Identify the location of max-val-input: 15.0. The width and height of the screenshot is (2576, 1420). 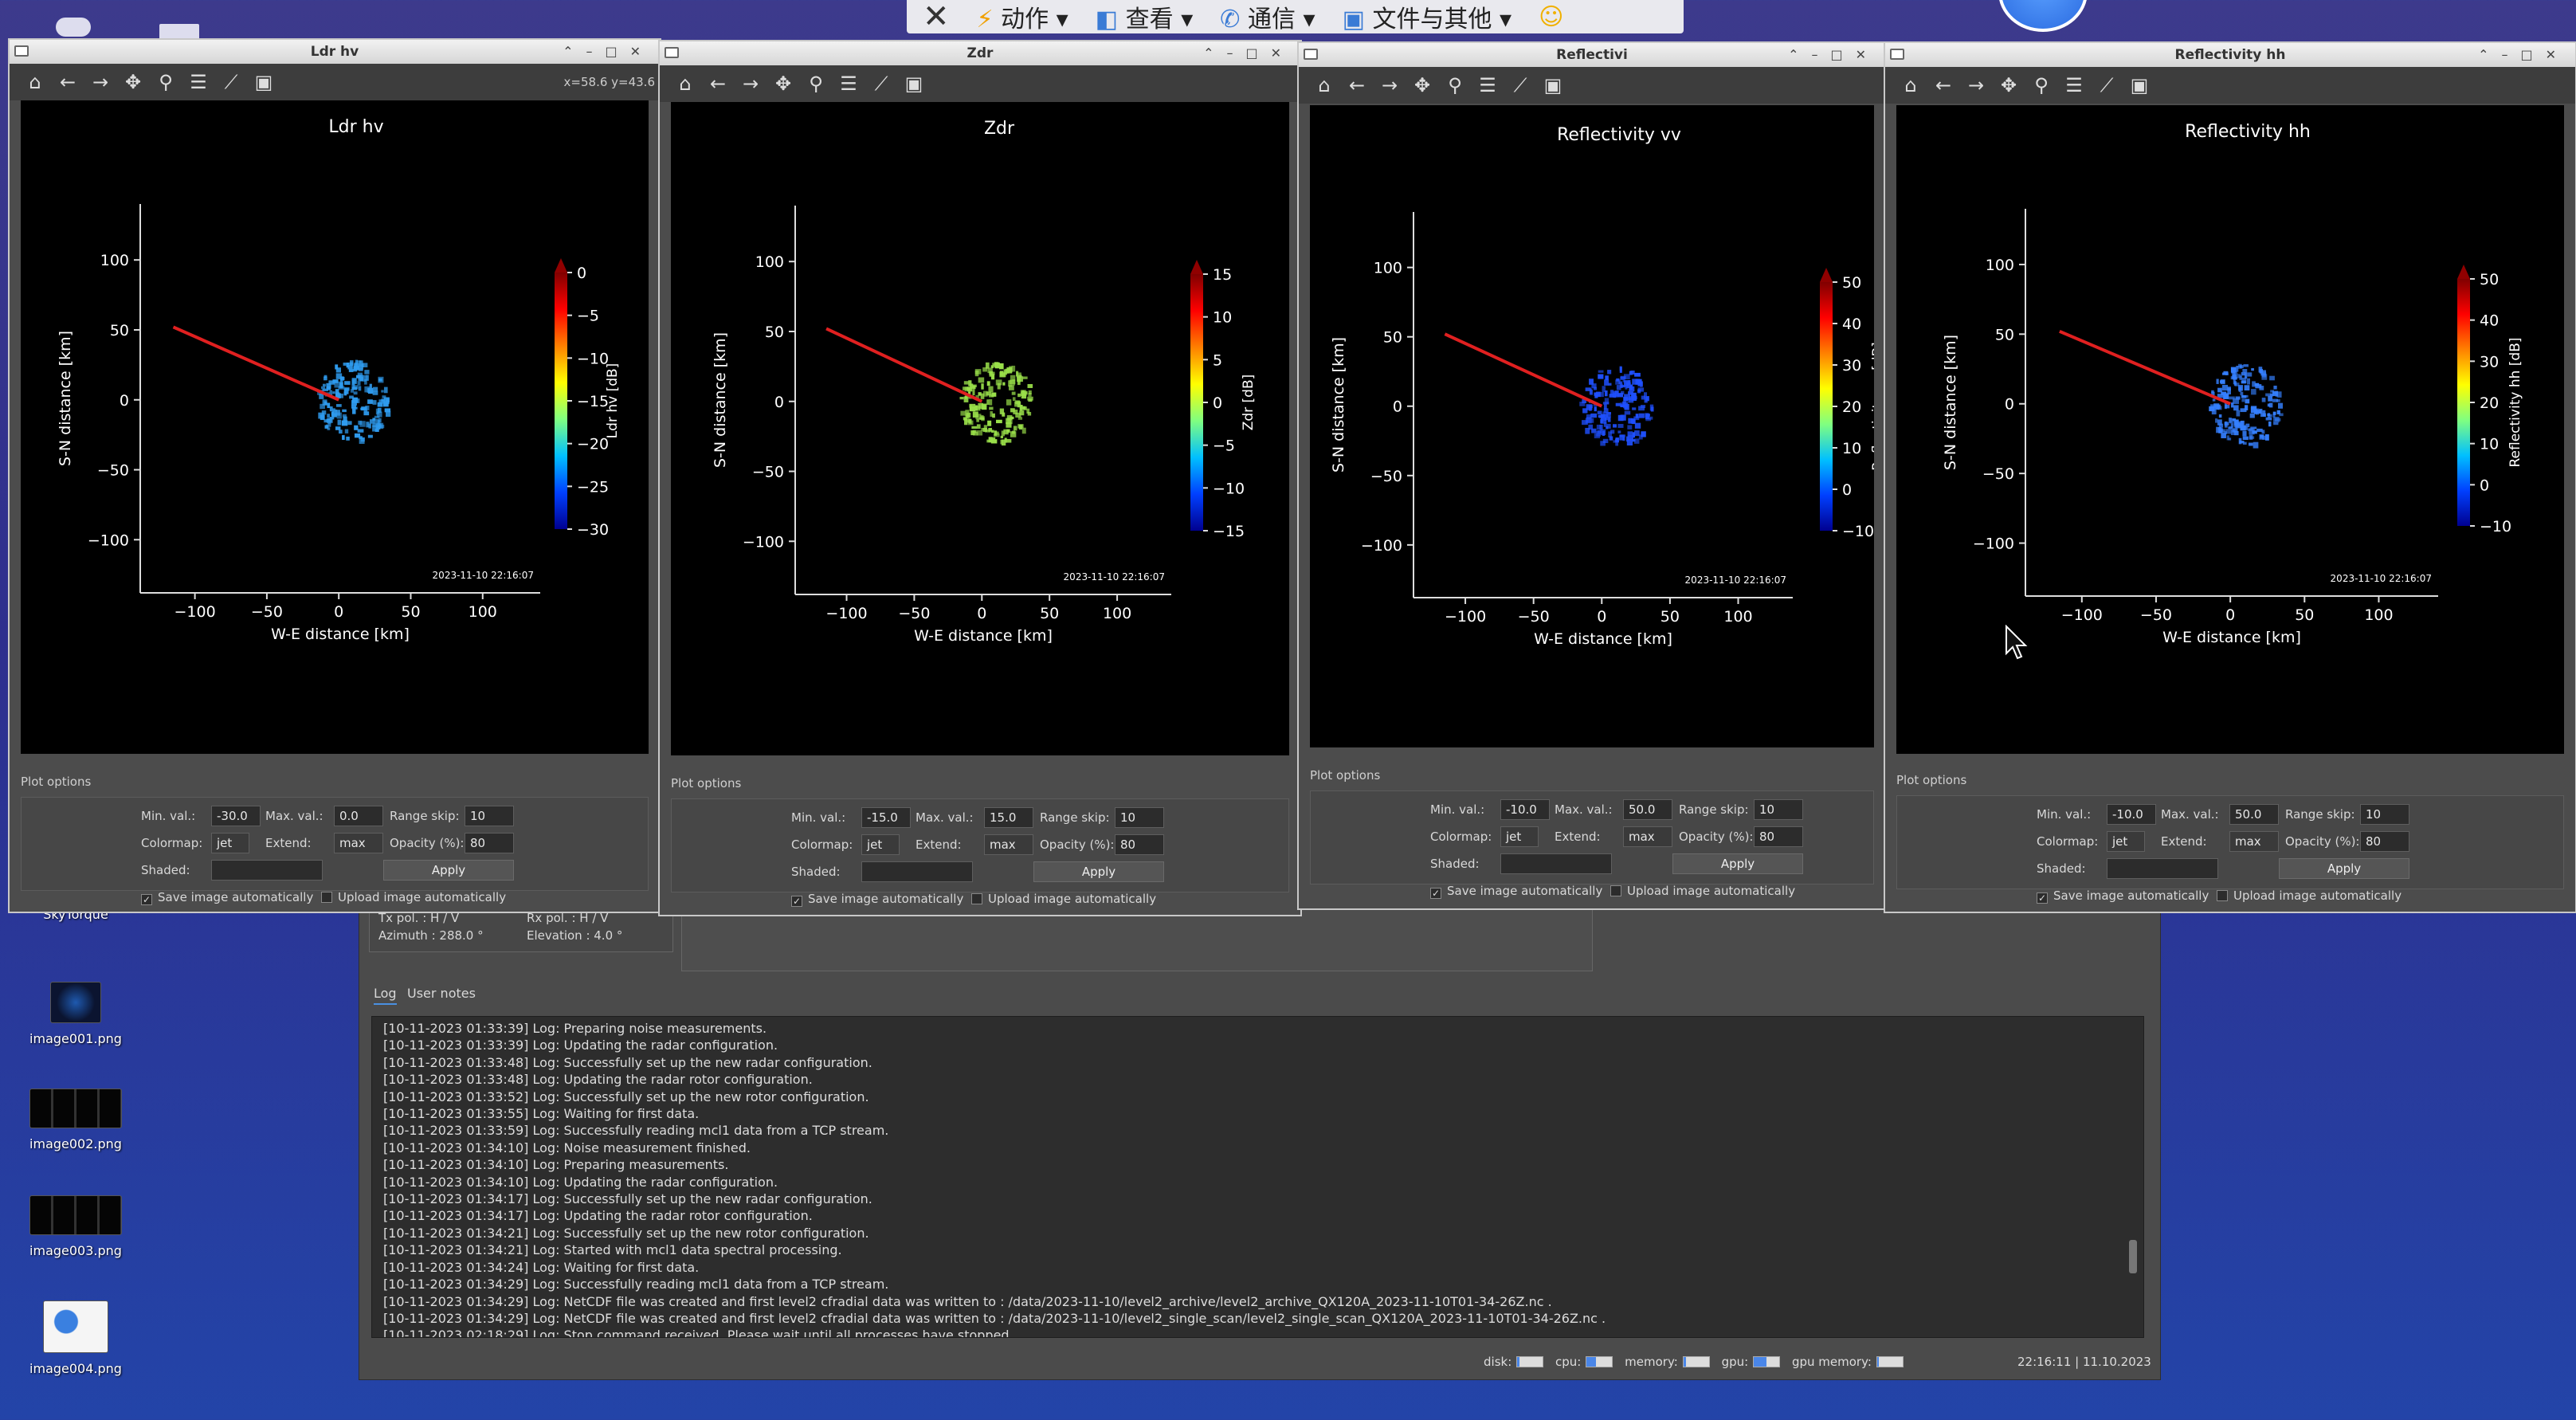
(1008, 818).